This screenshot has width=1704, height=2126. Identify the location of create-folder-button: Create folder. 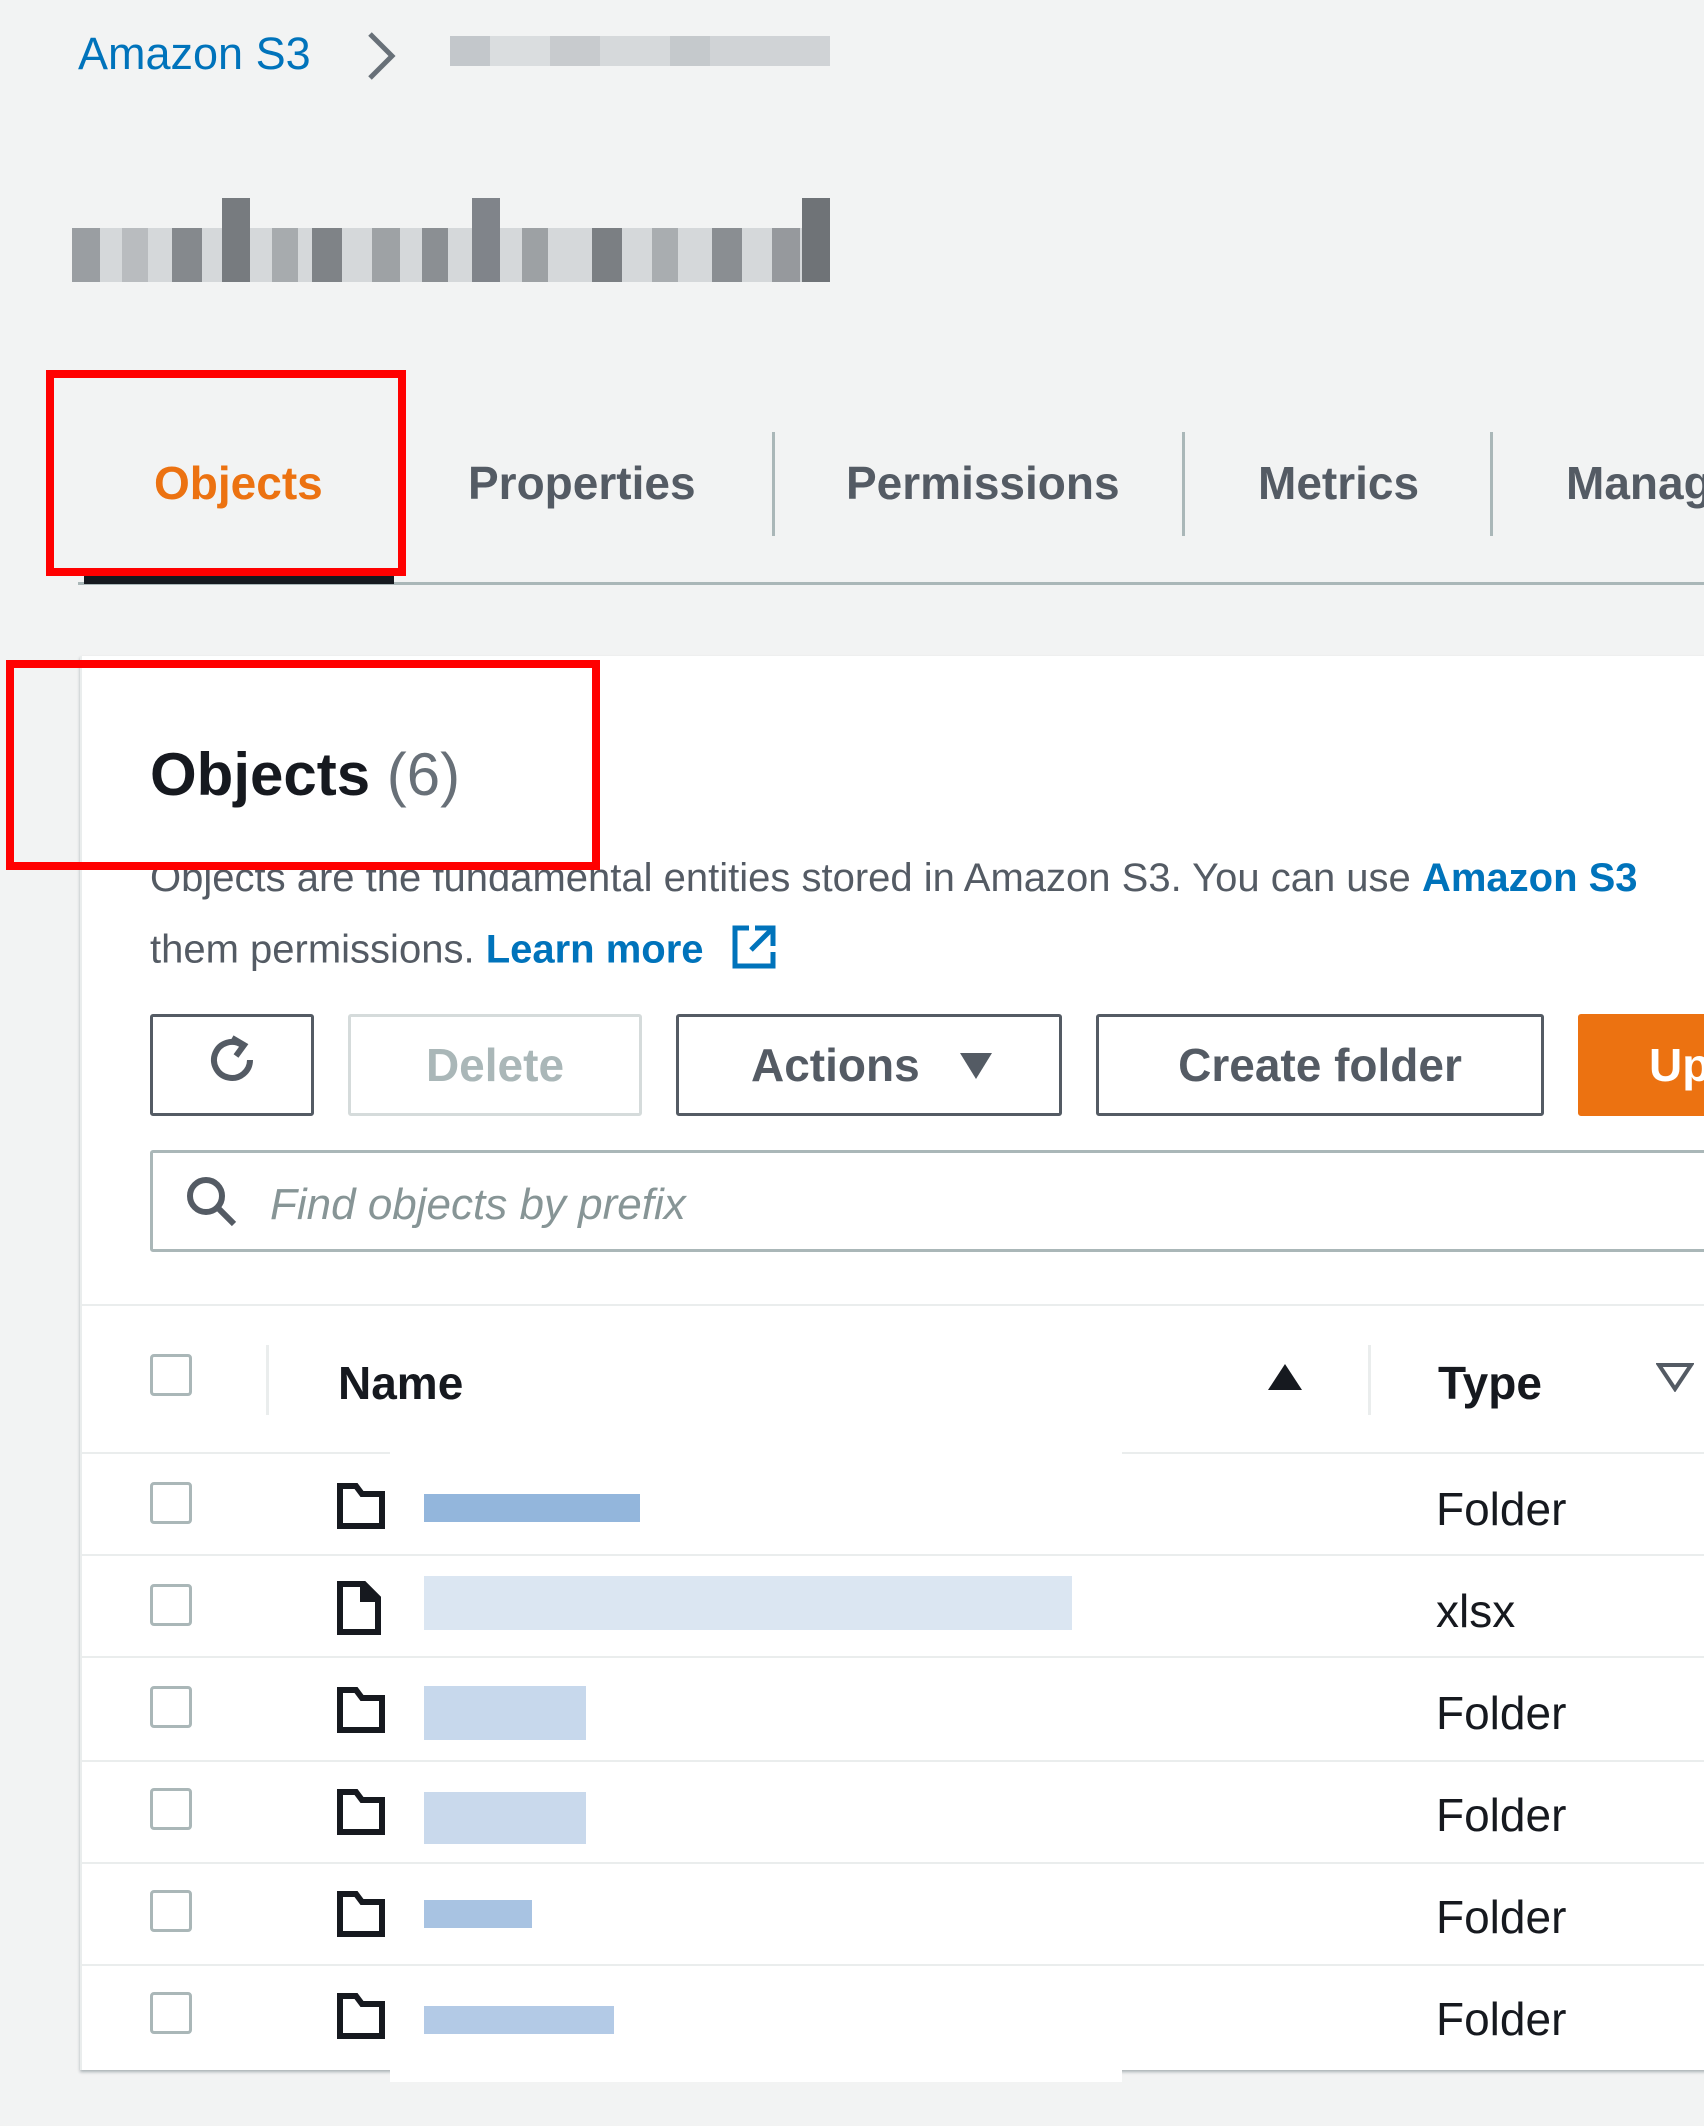
(1320, 1065).